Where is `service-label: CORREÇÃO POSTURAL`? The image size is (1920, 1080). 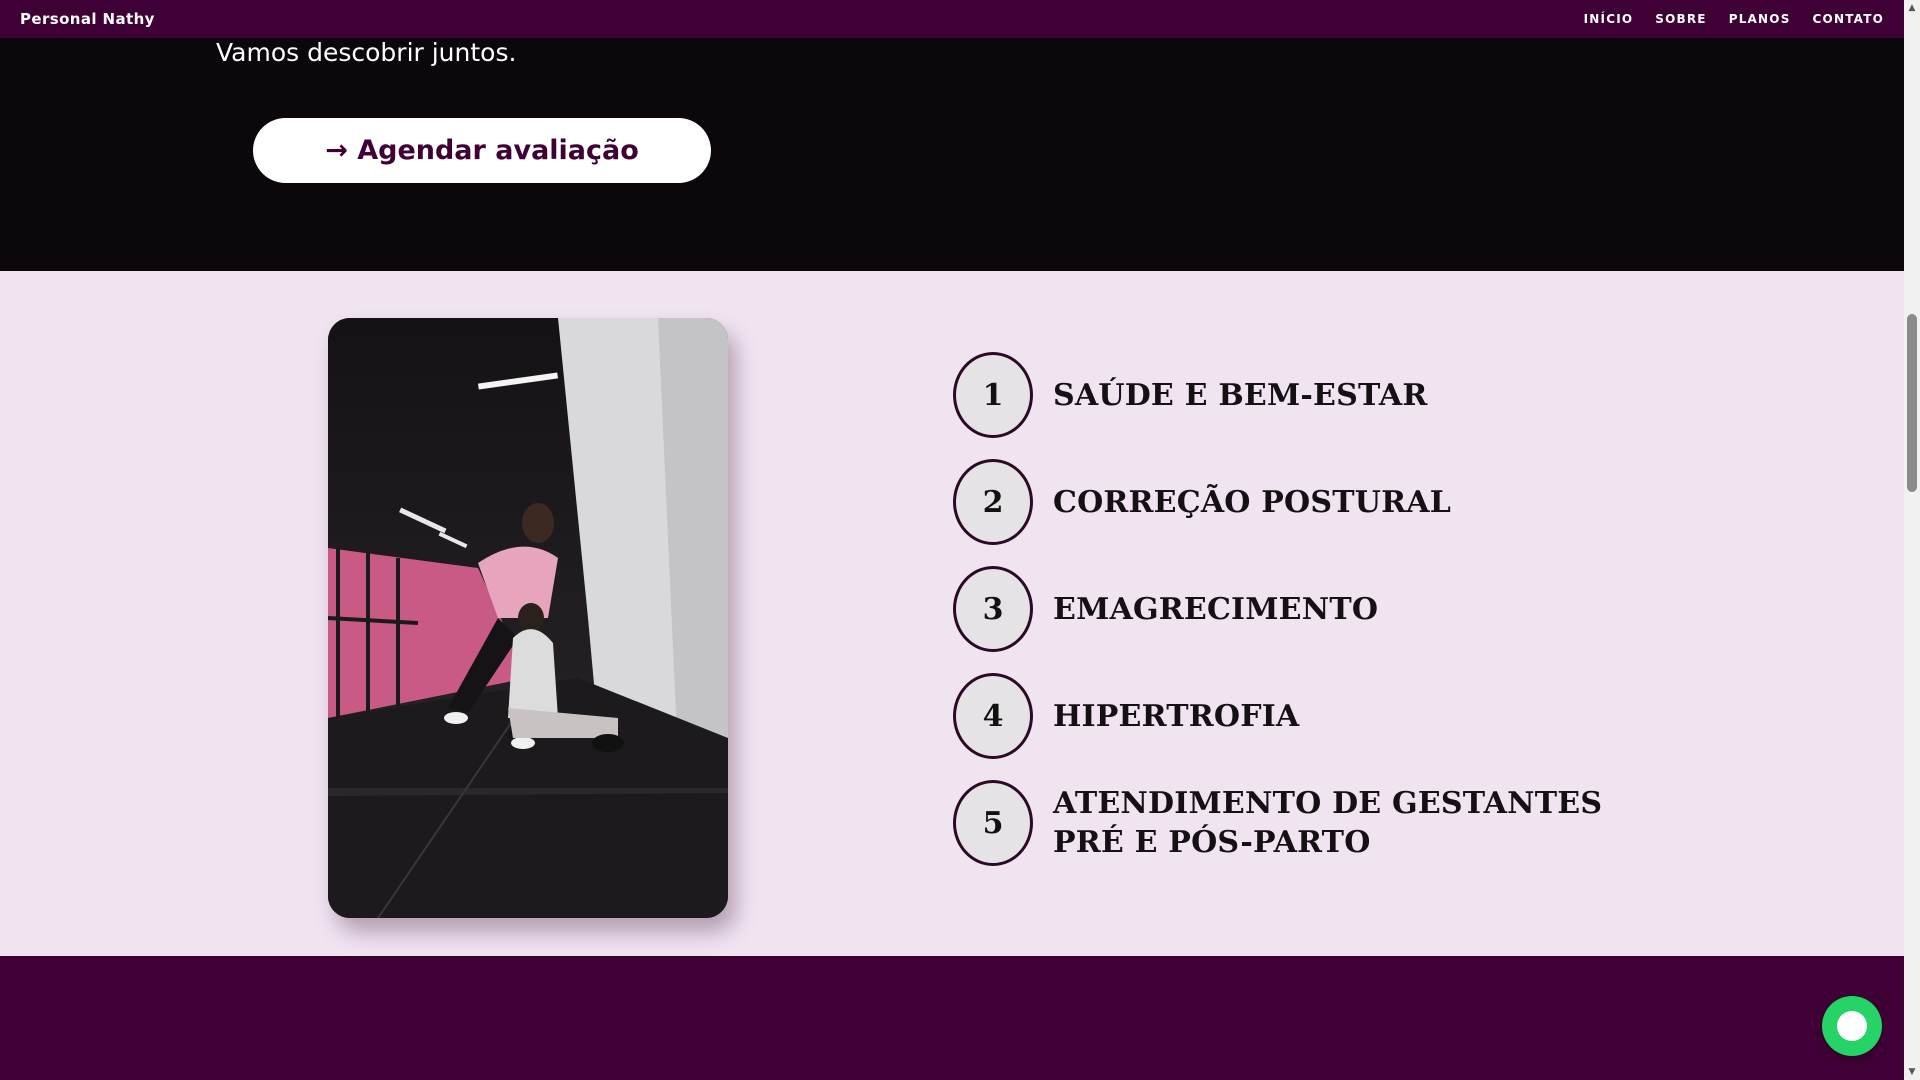 service-label: CORREÇÃO POSTURAL is located at coordinates (1252, 502).